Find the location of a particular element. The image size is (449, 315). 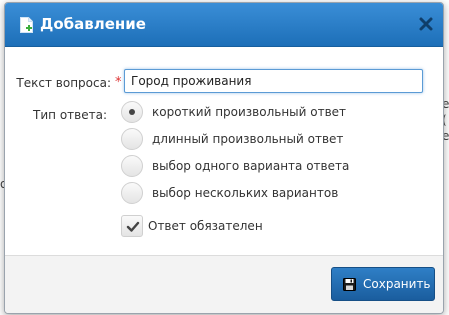

checkbox is located at coordinates (132, 226).